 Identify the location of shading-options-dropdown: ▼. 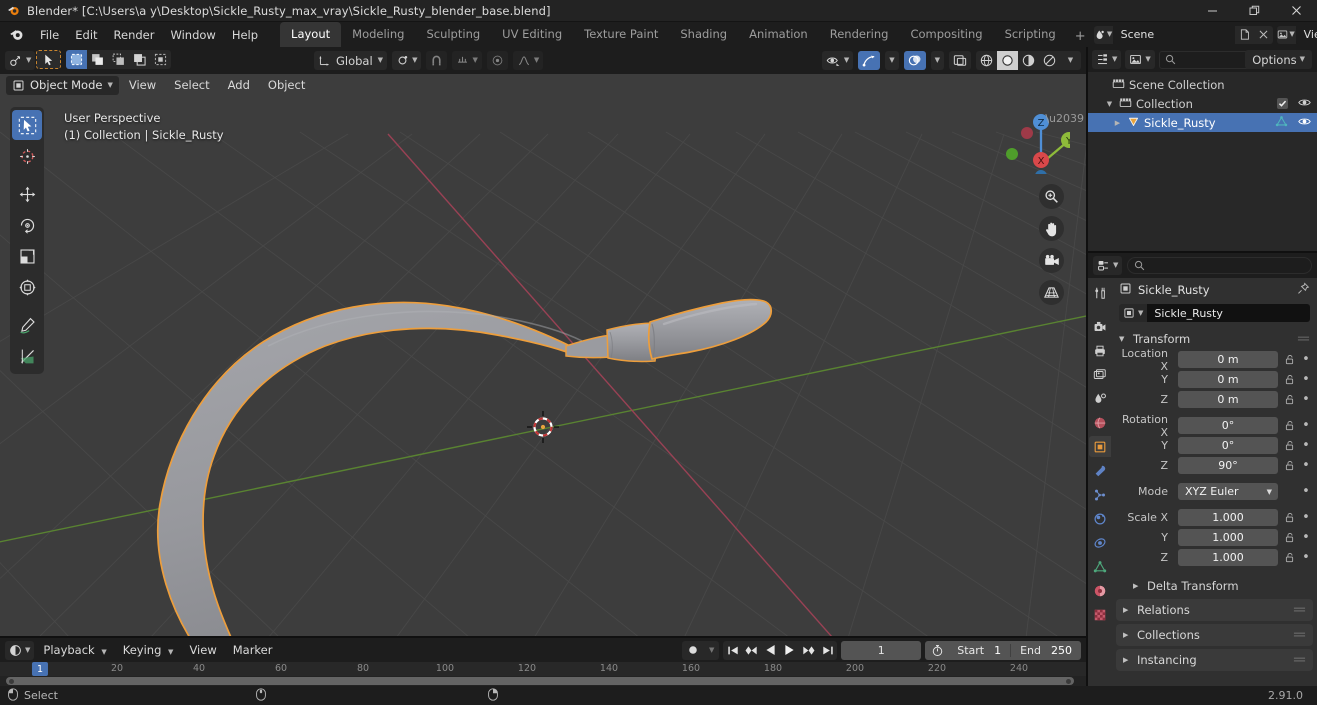
(1070, 60).